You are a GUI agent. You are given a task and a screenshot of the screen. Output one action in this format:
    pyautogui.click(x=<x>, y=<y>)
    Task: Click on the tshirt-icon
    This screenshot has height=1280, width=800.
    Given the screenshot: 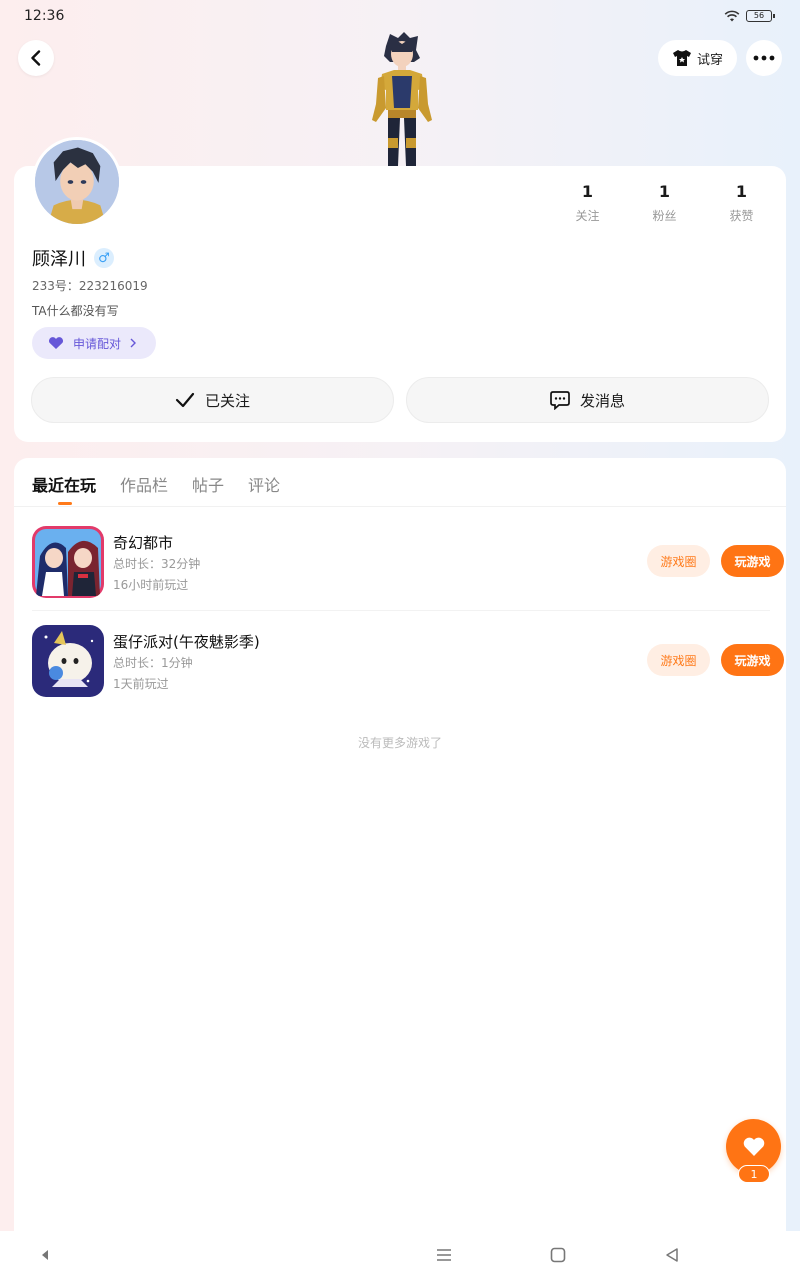 What is the action you would take?
    pyautogui.click(x=681, y=58)
    